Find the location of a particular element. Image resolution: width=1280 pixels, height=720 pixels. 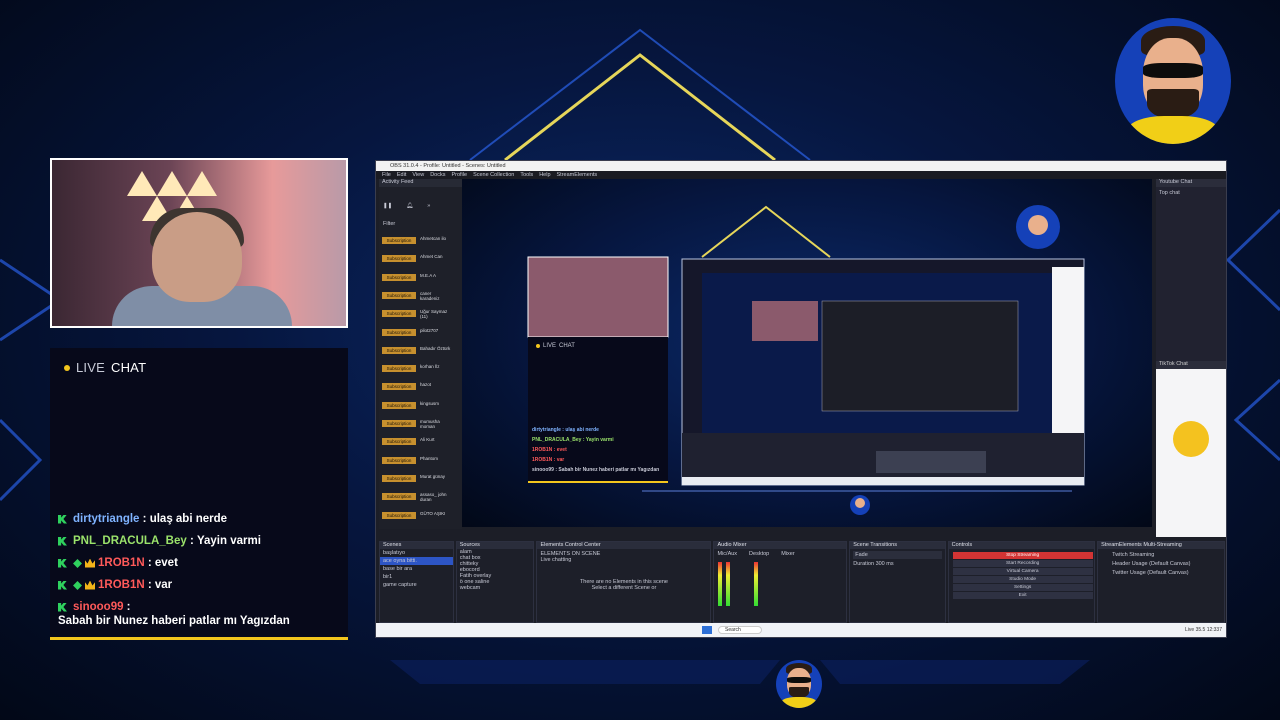

menu-docks: Docks is located at coordinates (437, 175).